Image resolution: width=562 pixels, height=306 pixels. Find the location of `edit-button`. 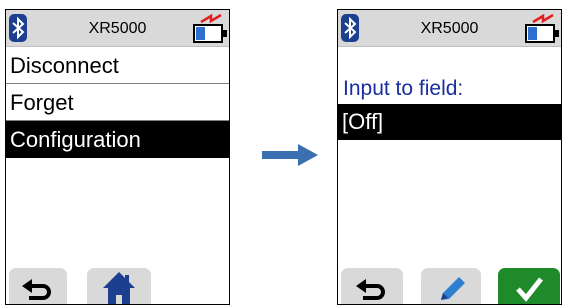

edit-button is located at coordinates (451, 286).